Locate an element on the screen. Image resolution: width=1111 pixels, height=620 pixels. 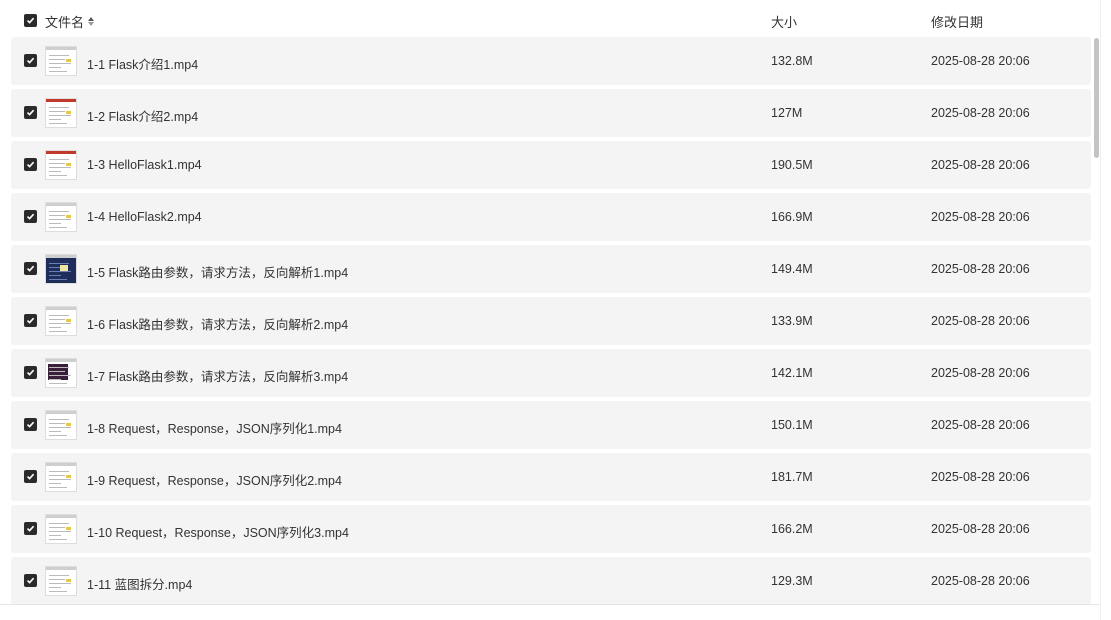
file-size: 142.1M is located at coordinates (792, 373).